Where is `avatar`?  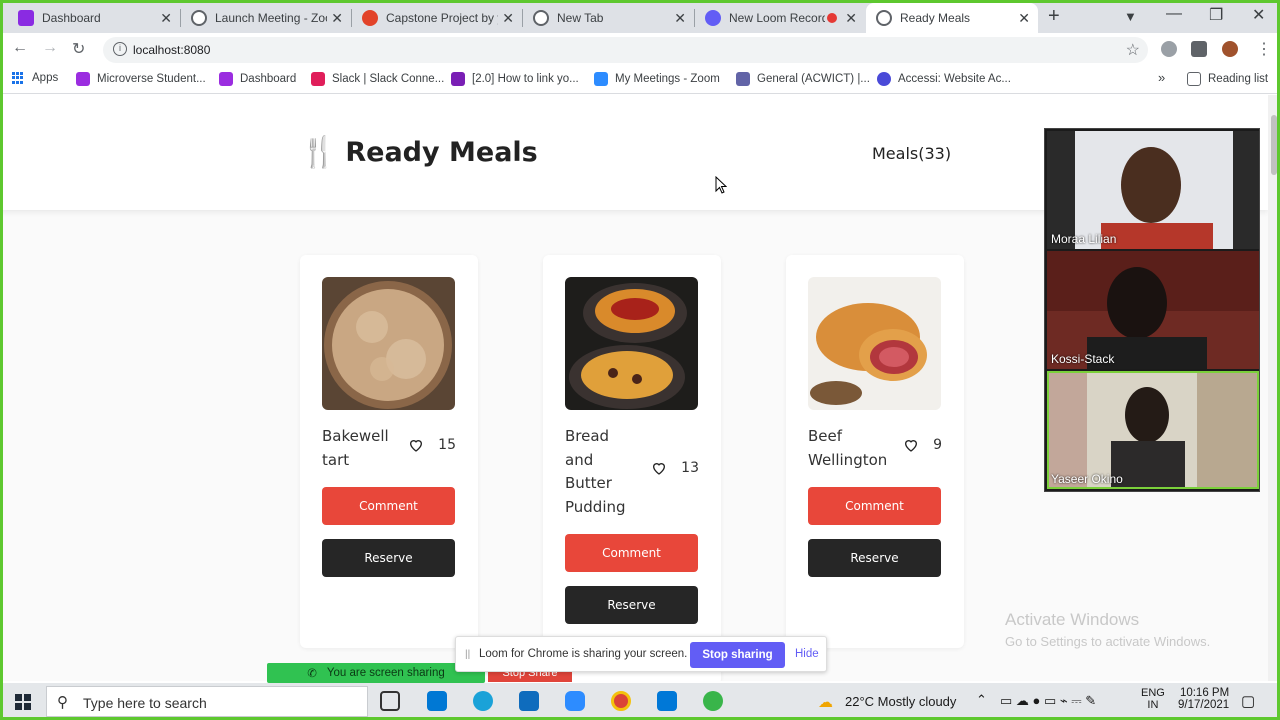 avatar is located at coordinates (1230, 49).